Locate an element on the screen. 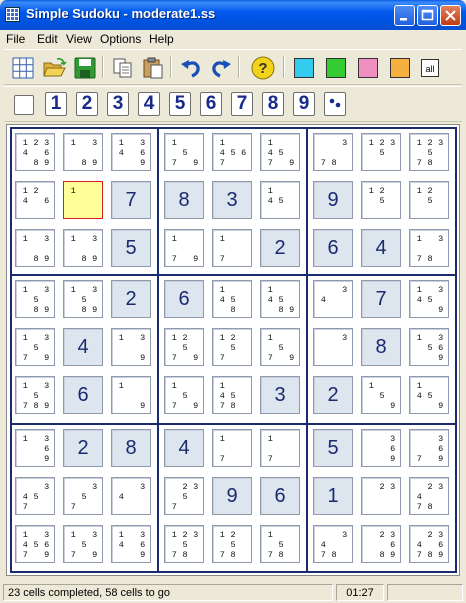 This screenshot has height=603, width=466. sudoku-cell: 23 is located at coordinates (381, 496).